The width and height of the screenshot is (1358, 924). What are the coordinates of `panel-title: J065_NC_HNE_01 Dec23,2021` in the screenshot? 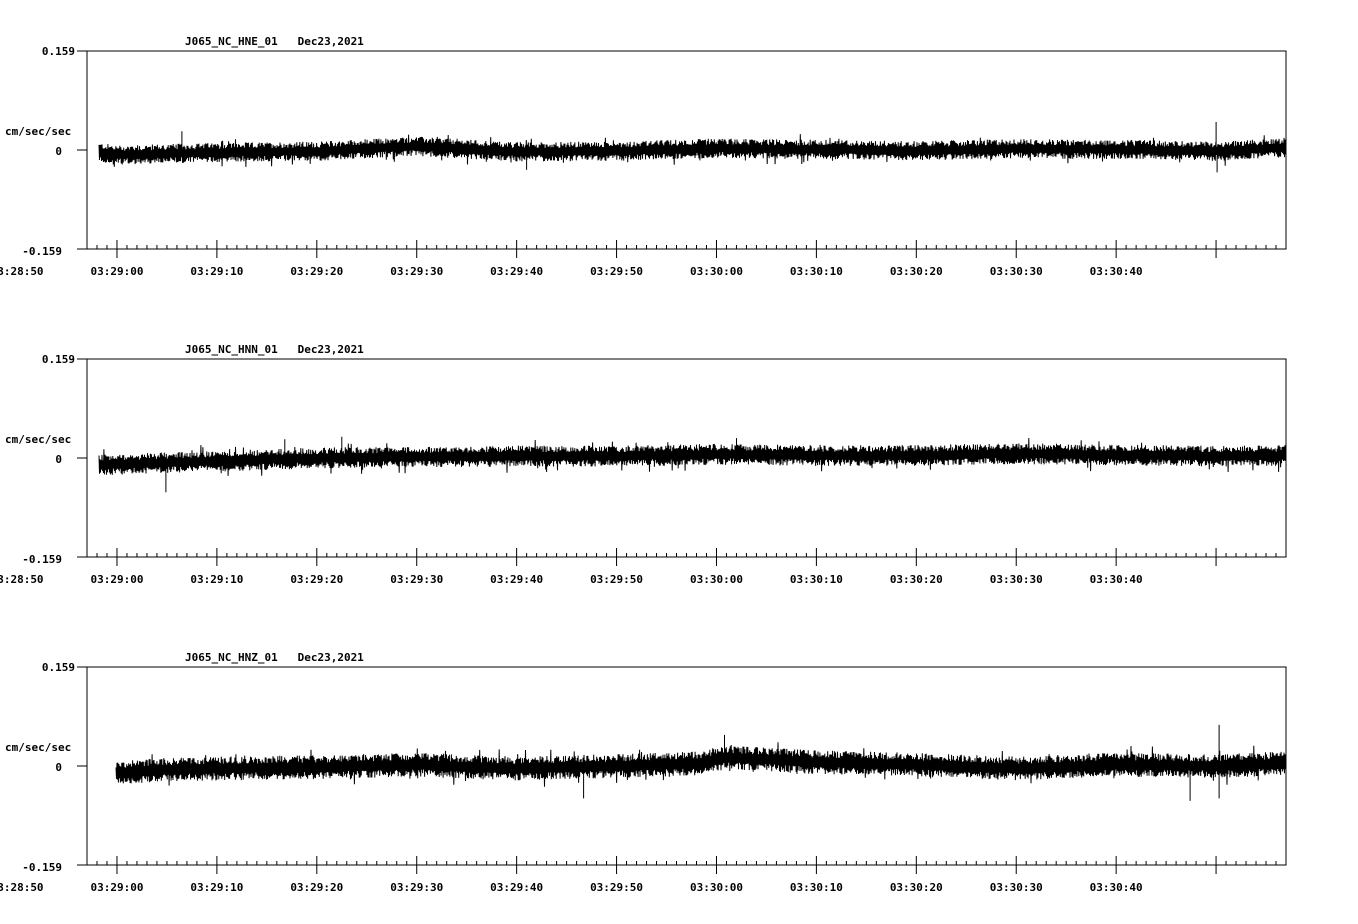 It's located at (274, 41).